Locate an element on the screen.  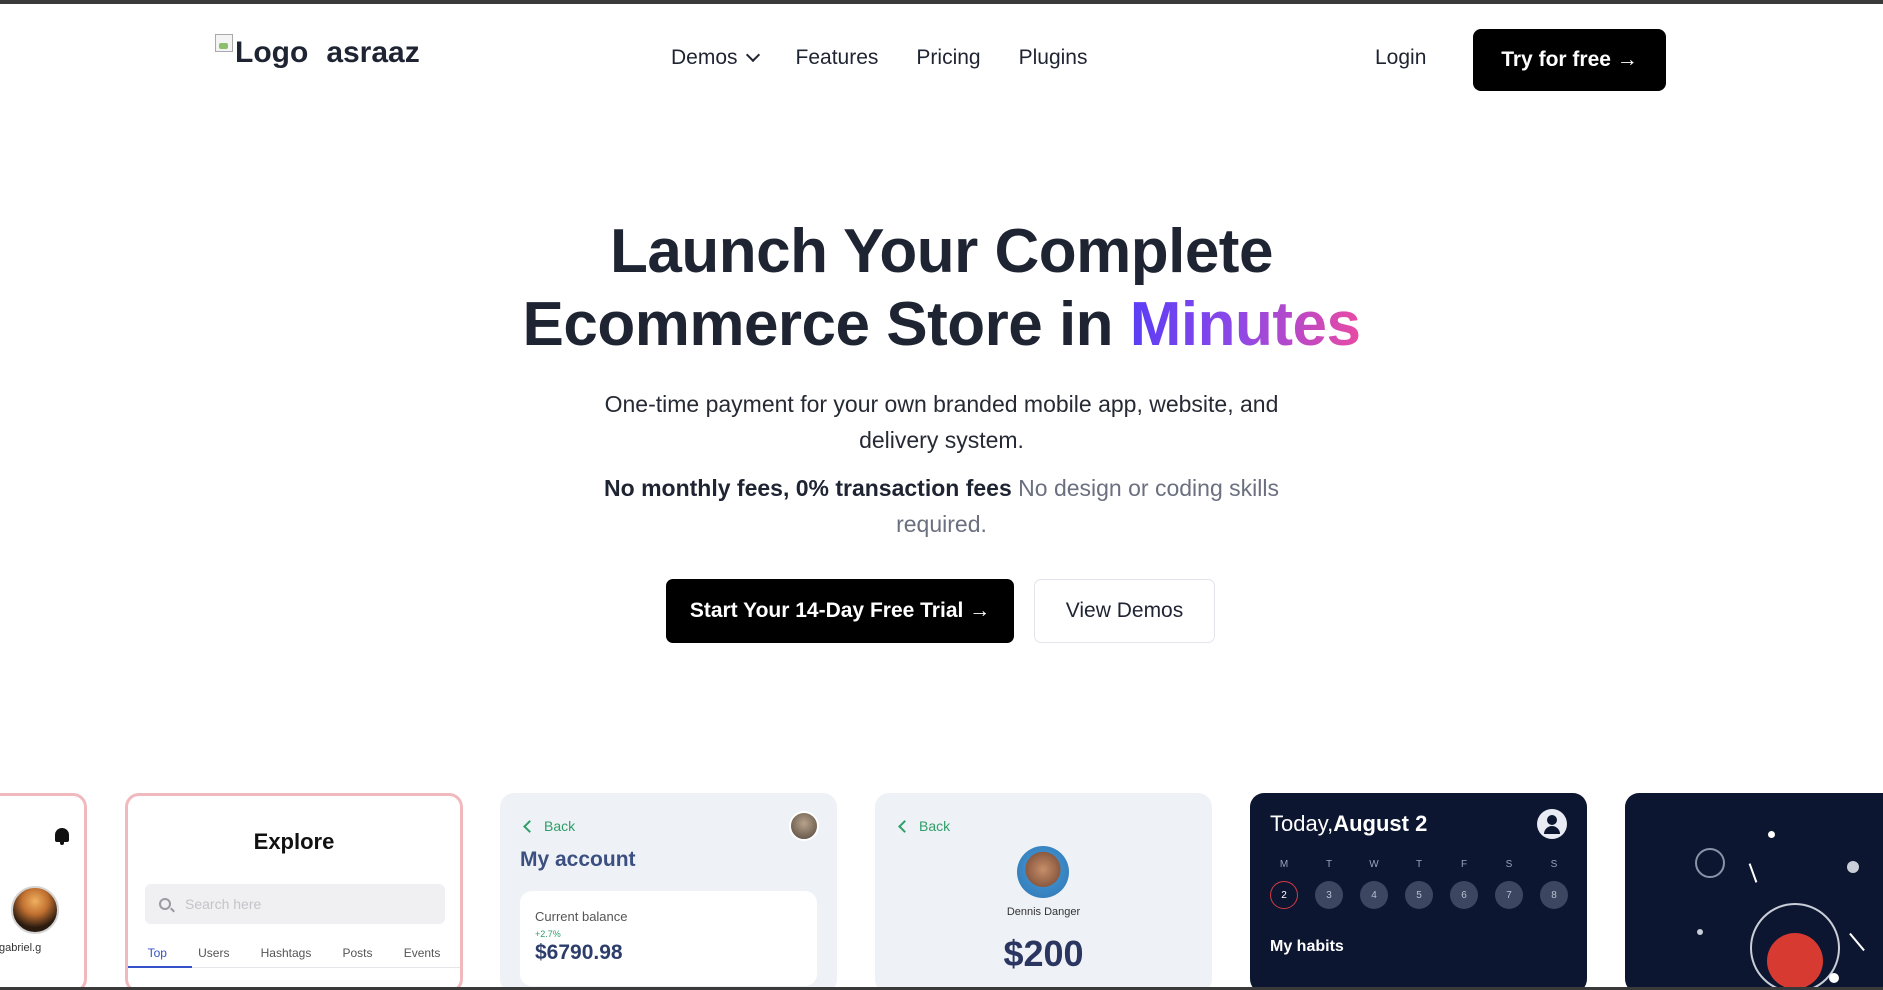
search-placeholder: Search here is located at coordinates (223, 904).